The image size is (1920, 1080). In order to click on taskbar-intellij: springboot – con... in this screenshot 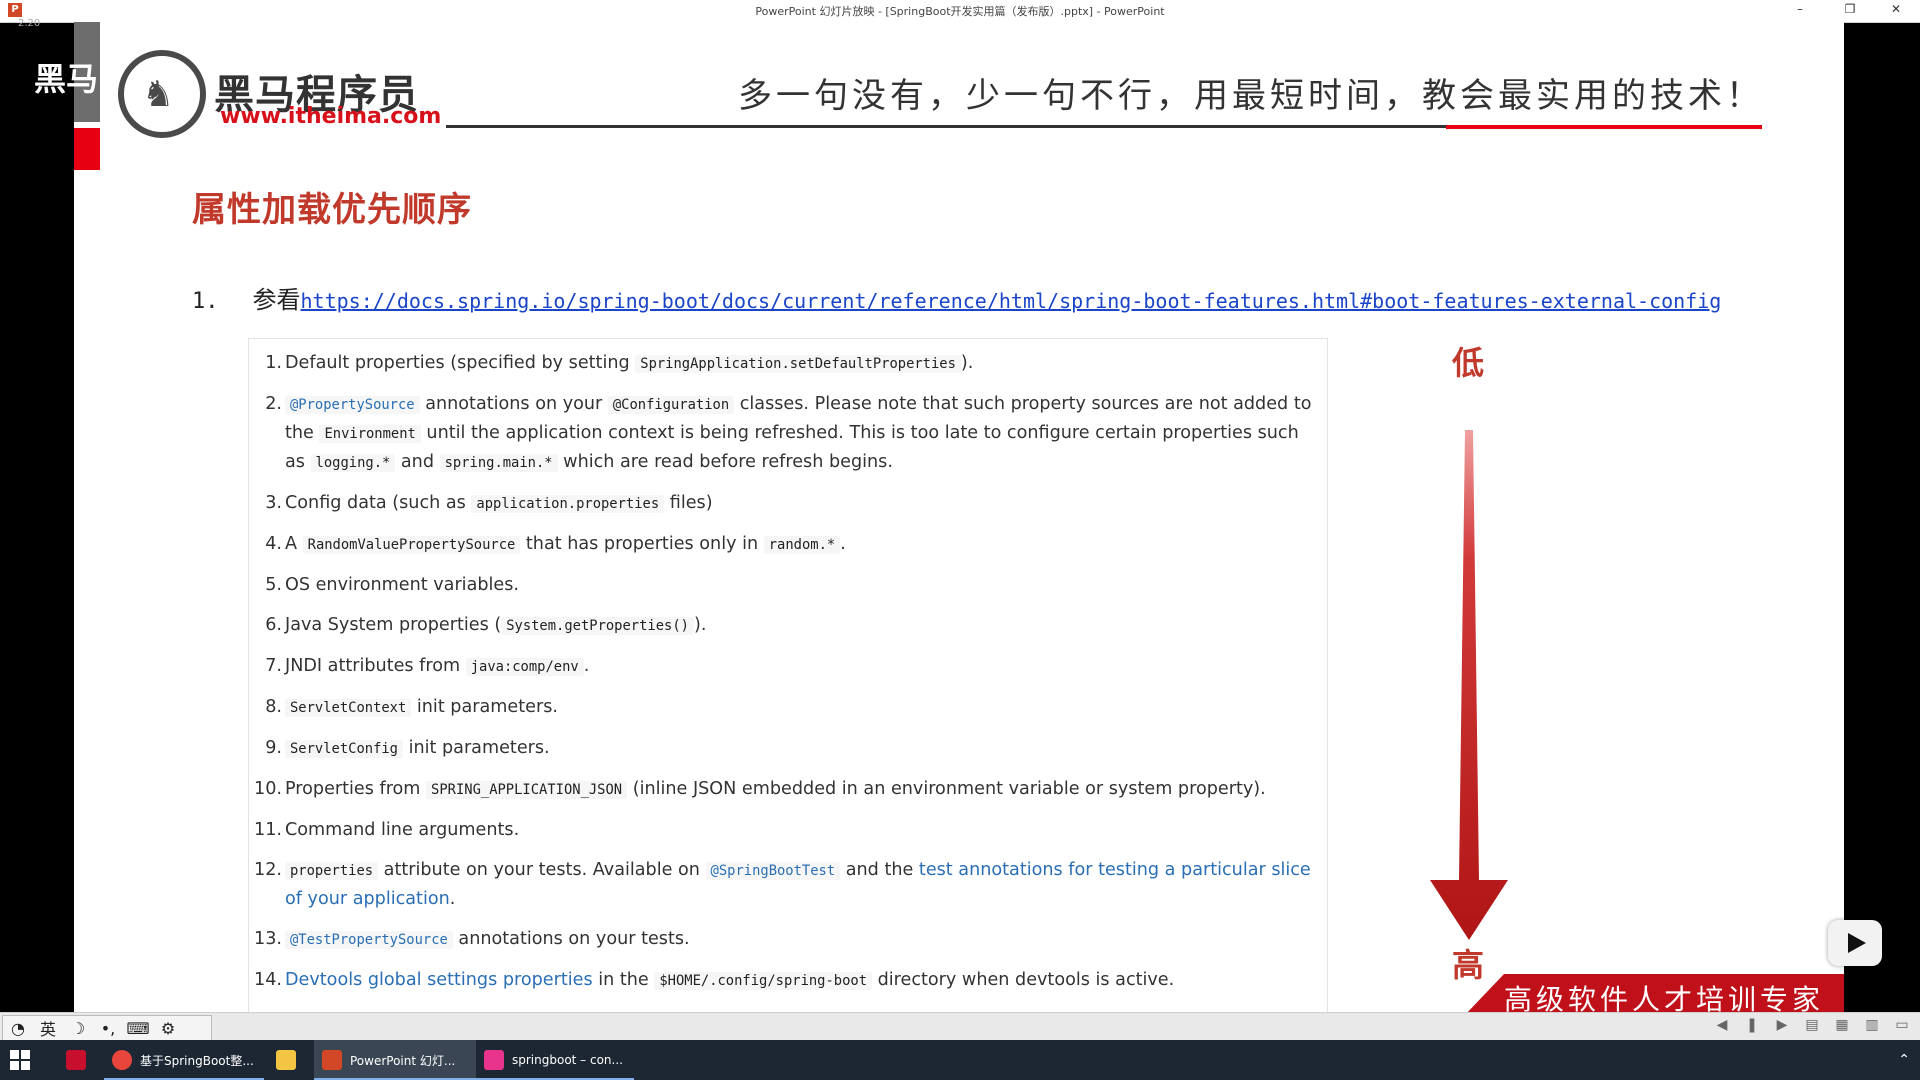, I will do `click(555, 1060)`.